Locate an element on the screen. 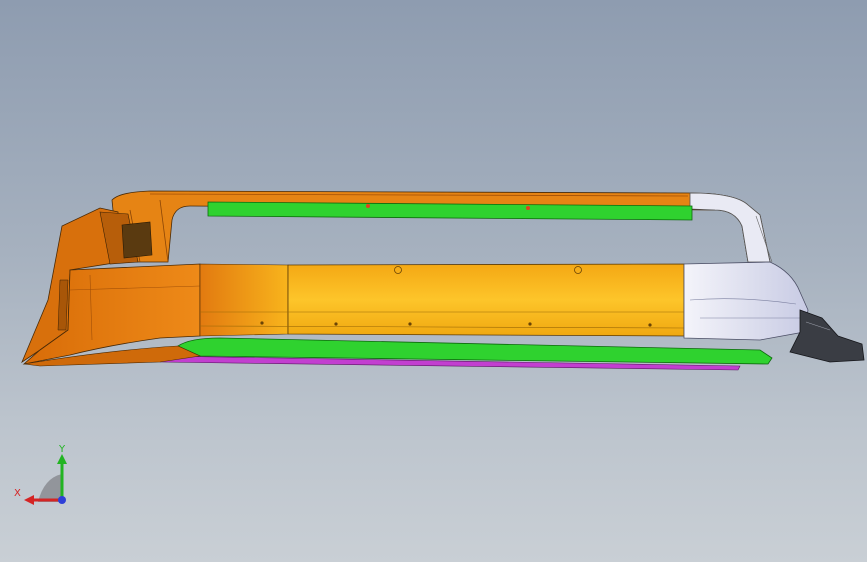 The height and width of the screenshot is (562, 867). x-axis-arrow is located at coordinates (29, 500).